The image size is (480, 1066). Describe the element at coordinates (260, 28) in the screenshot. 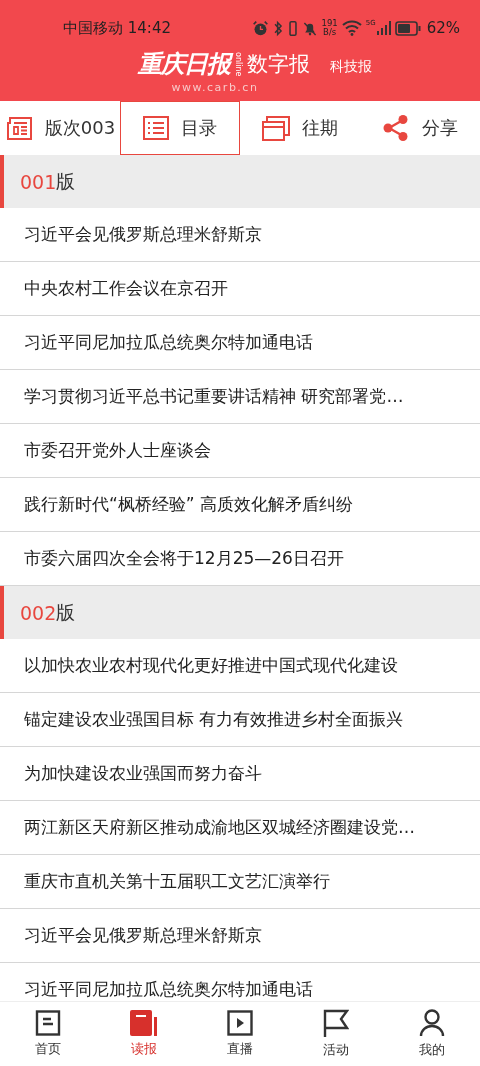

I see `alarm-icon` at that location.